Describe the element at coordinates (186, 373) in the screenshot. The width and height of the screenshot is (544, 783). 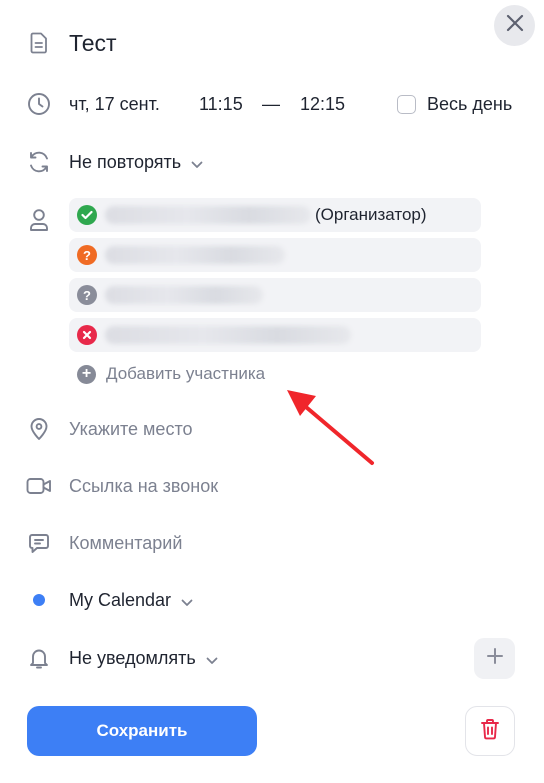
I see `add-attendee-label: Добавить участника` at that location.